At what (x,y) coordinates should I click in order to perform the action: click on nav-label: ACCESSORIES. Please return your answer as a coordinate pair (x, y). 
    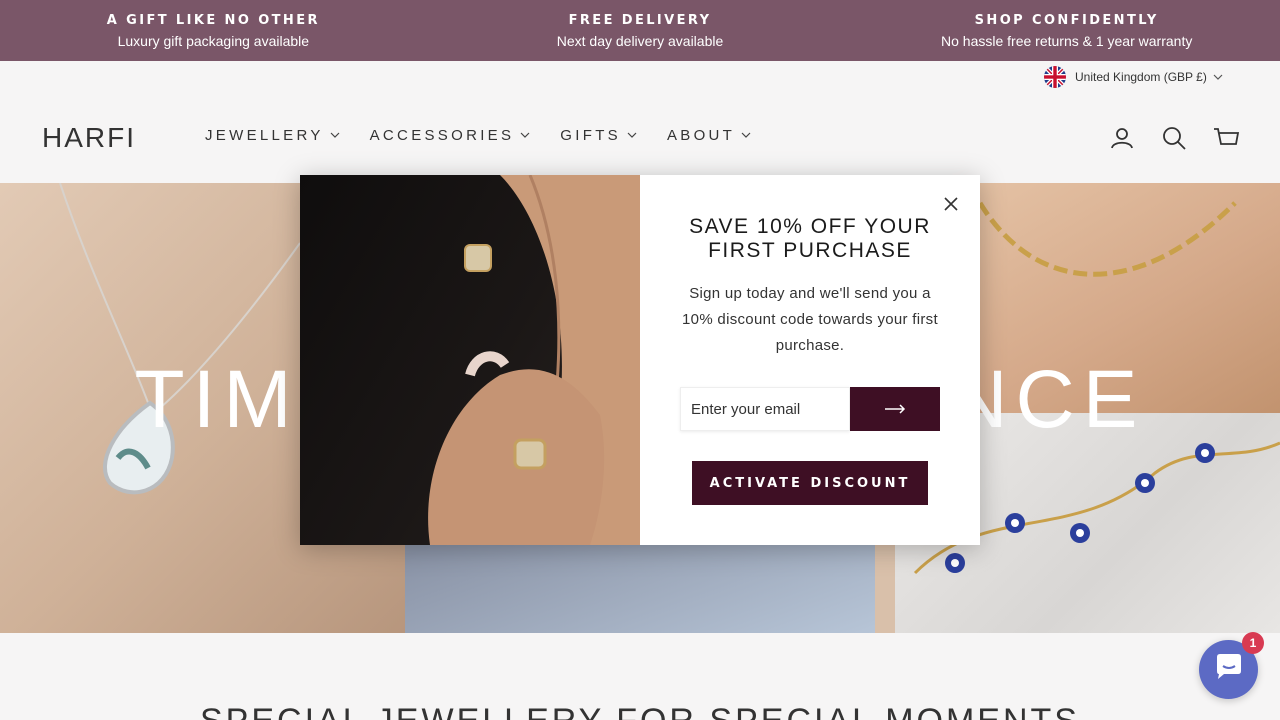
    Looking at the image, I should click on (442, 135).